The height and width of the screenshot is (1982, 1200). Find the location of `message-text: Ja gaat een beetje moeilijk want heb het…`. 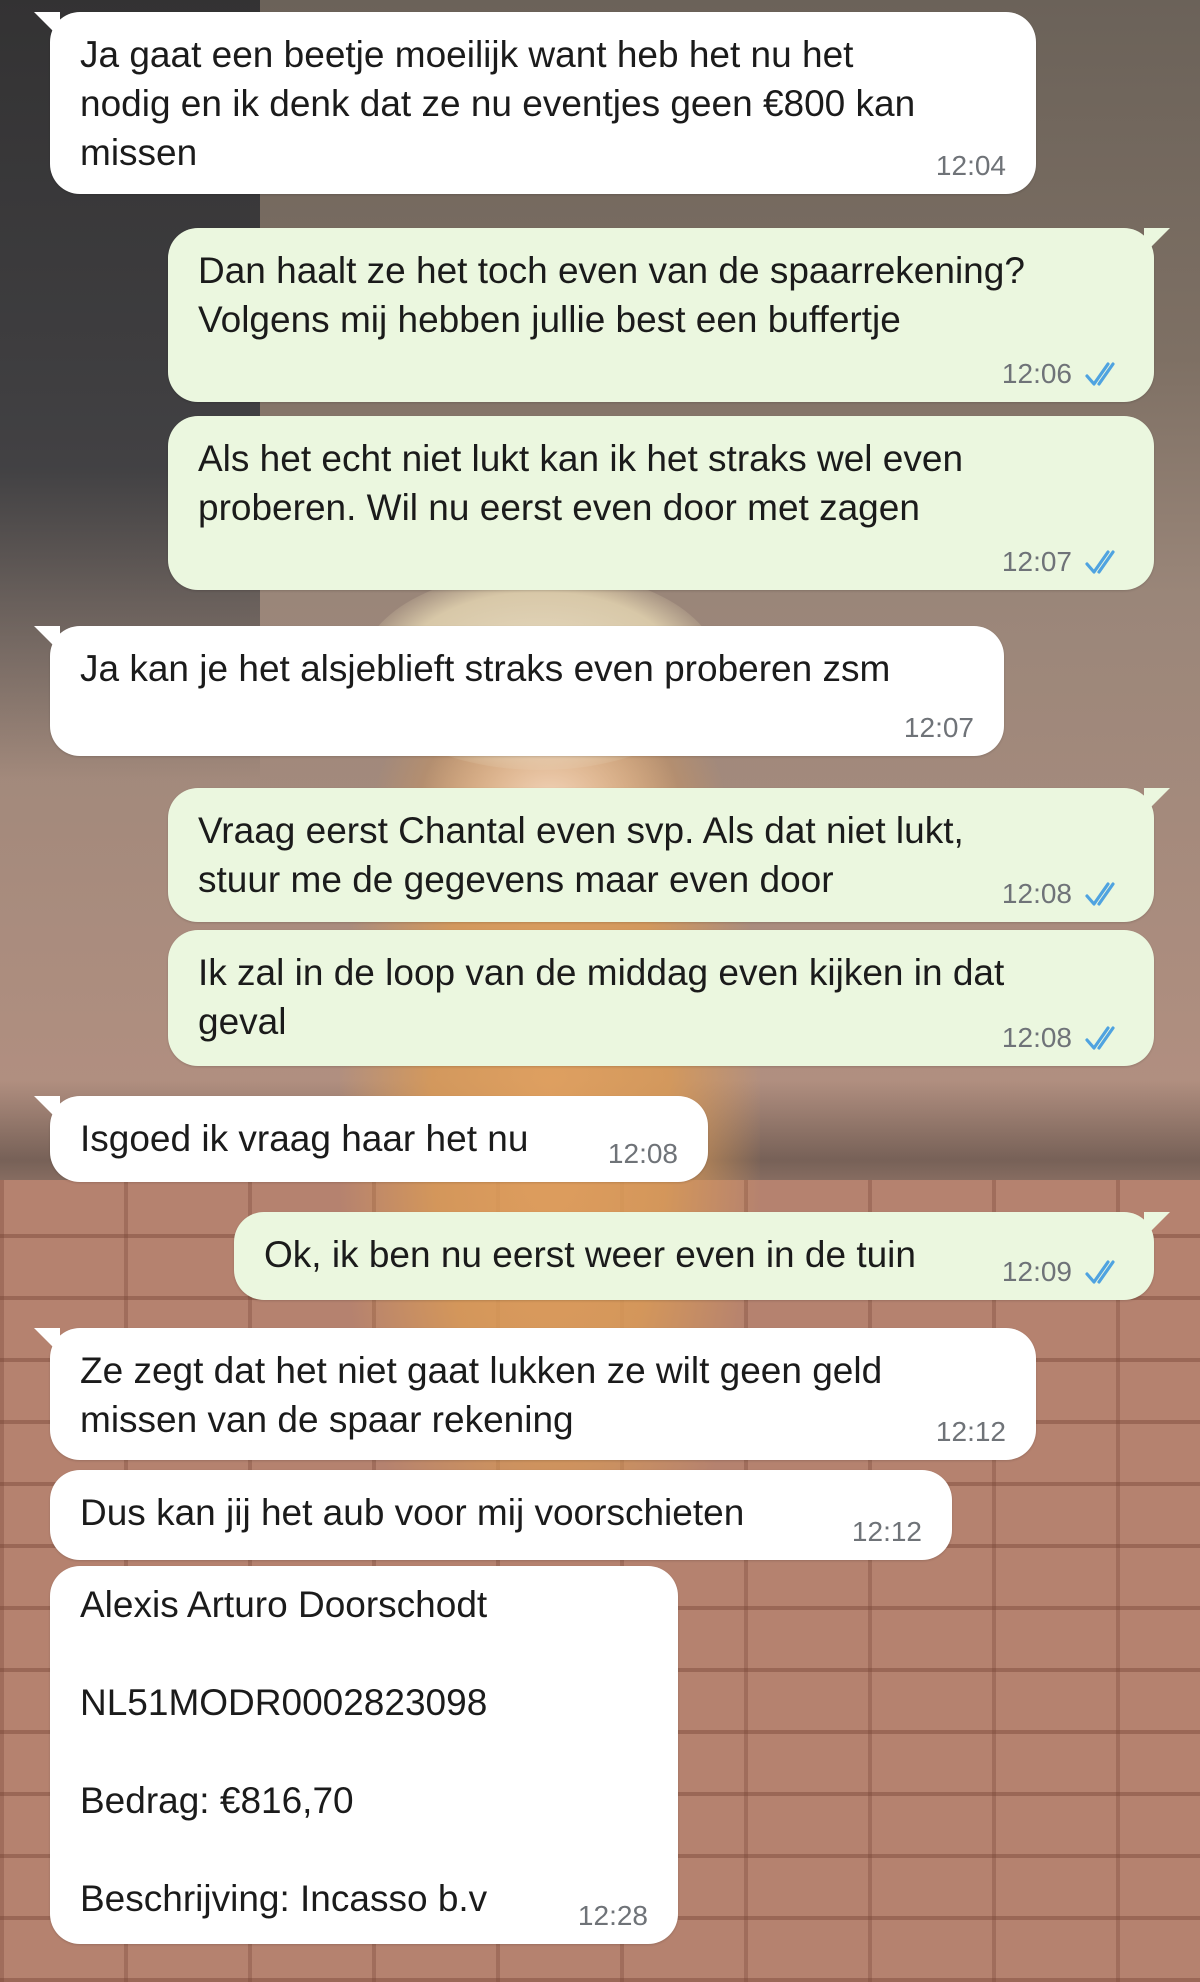

message-text: Ja gaat een beetje moeilijk want heb het… is located at coordinates (498, 103).